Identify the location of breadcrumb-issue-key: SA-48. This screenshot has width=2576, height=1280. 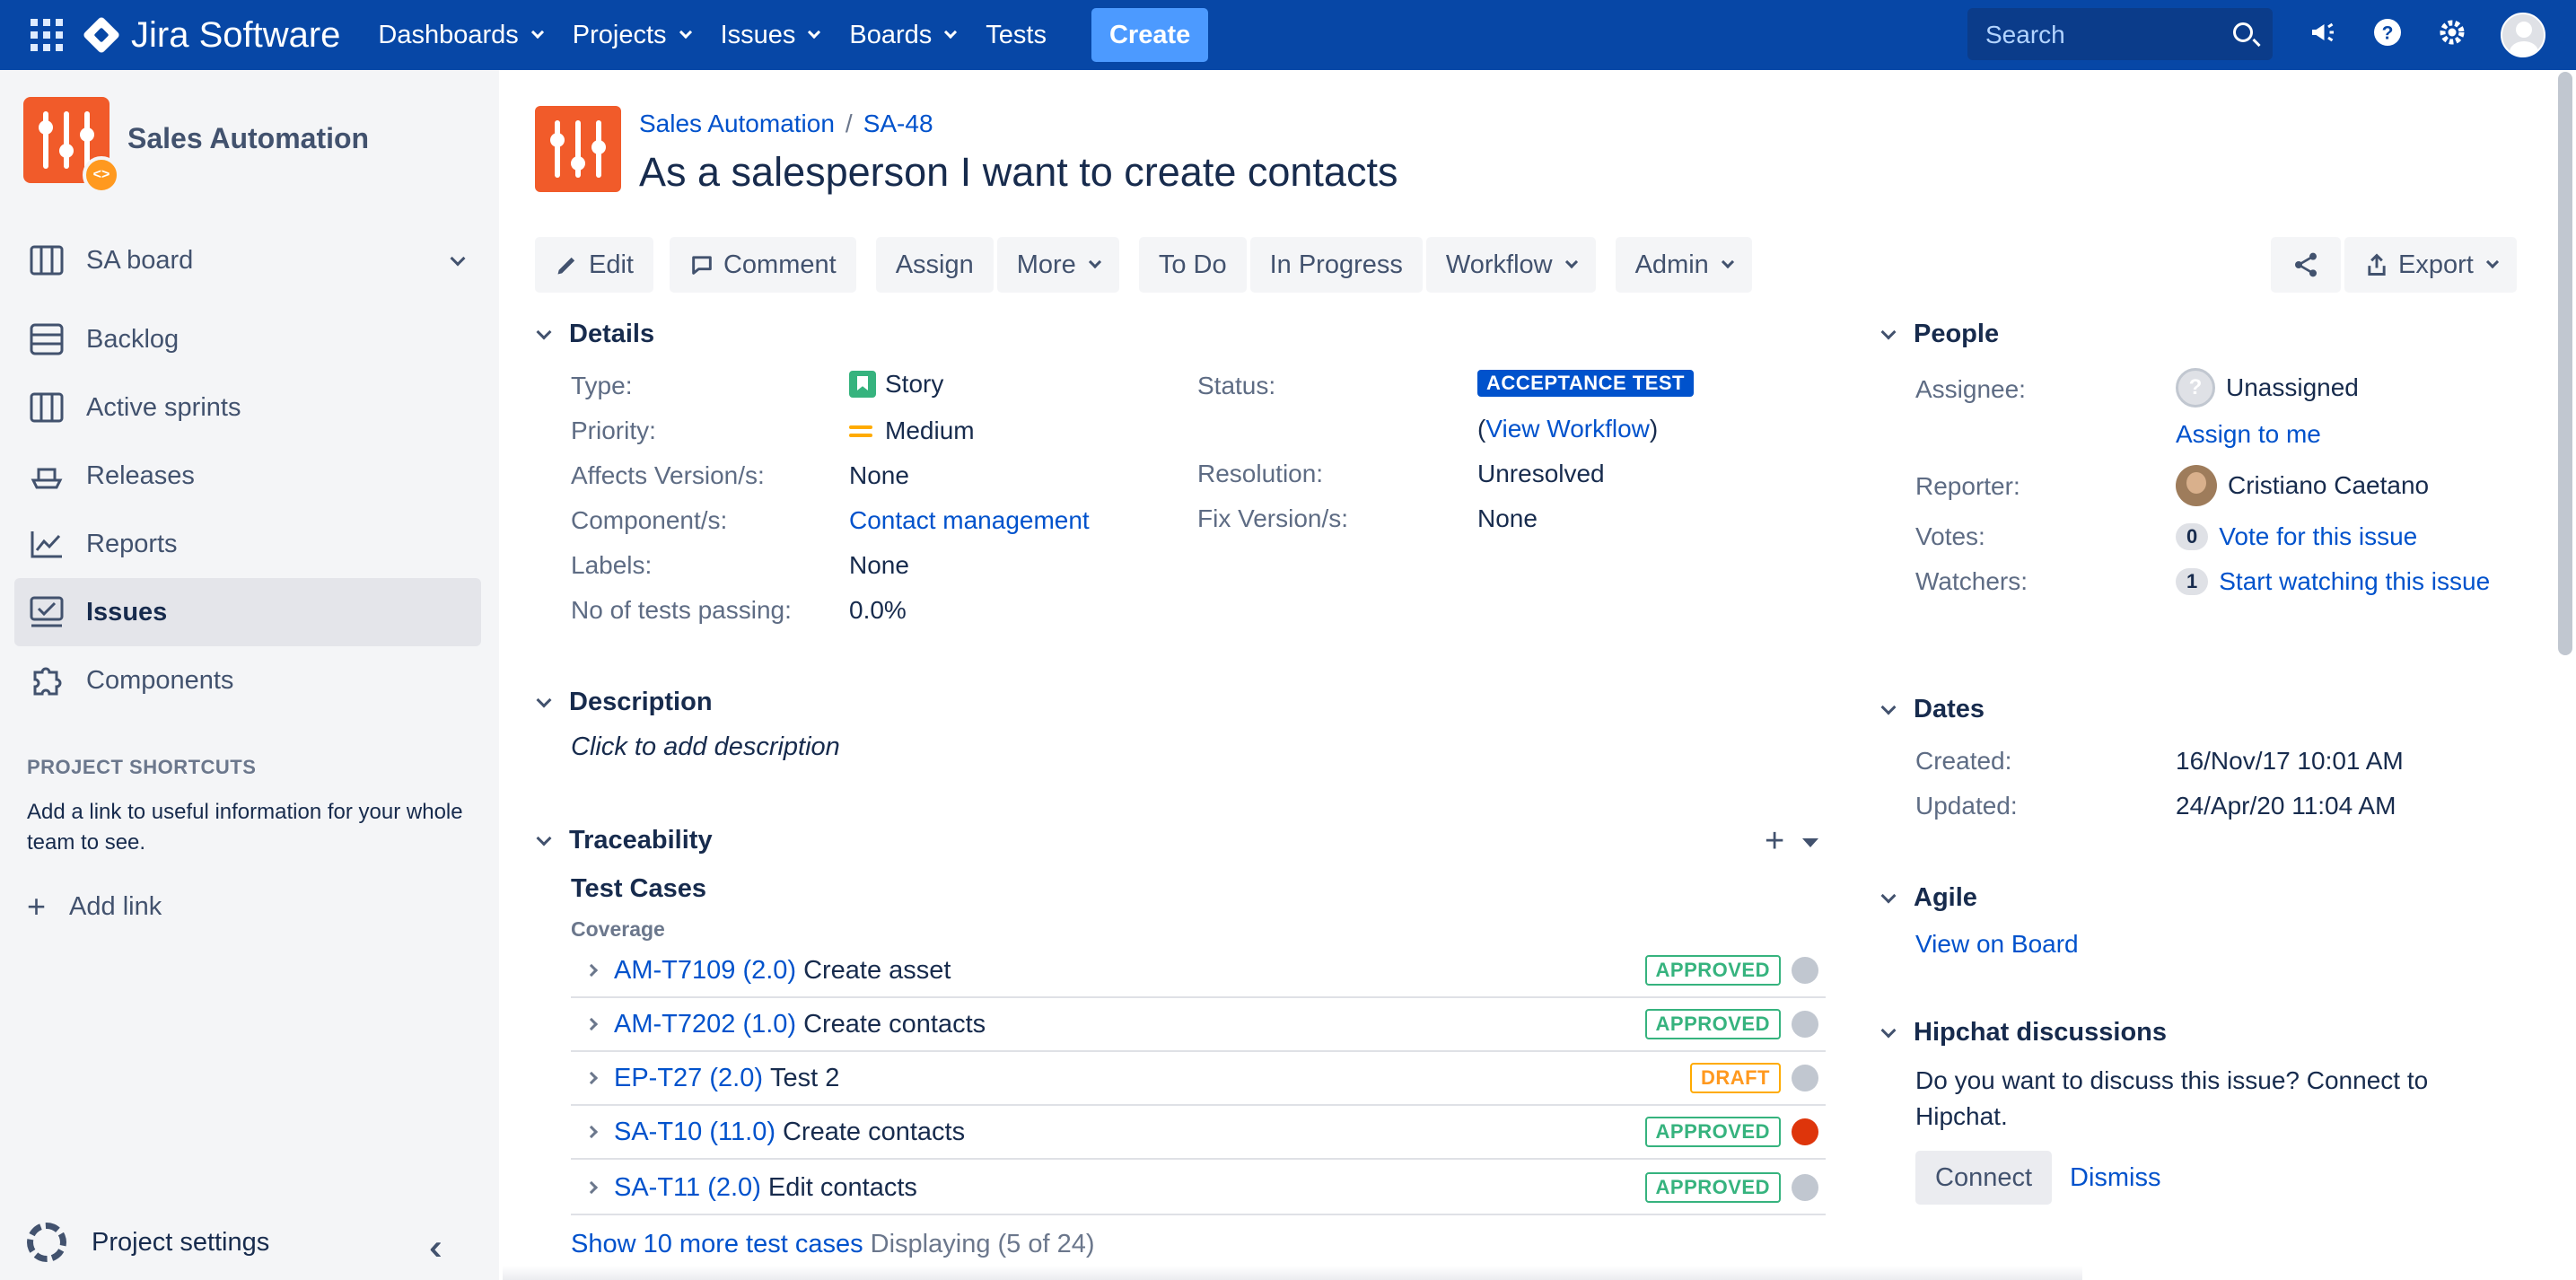
(898, 124).